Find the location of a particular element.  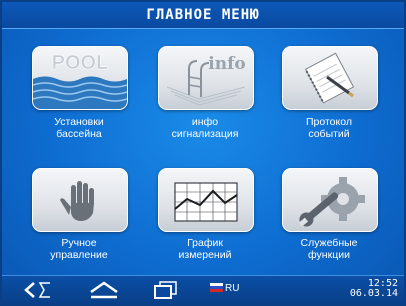

russia-flag-icon is located at coordinates (216, 287).